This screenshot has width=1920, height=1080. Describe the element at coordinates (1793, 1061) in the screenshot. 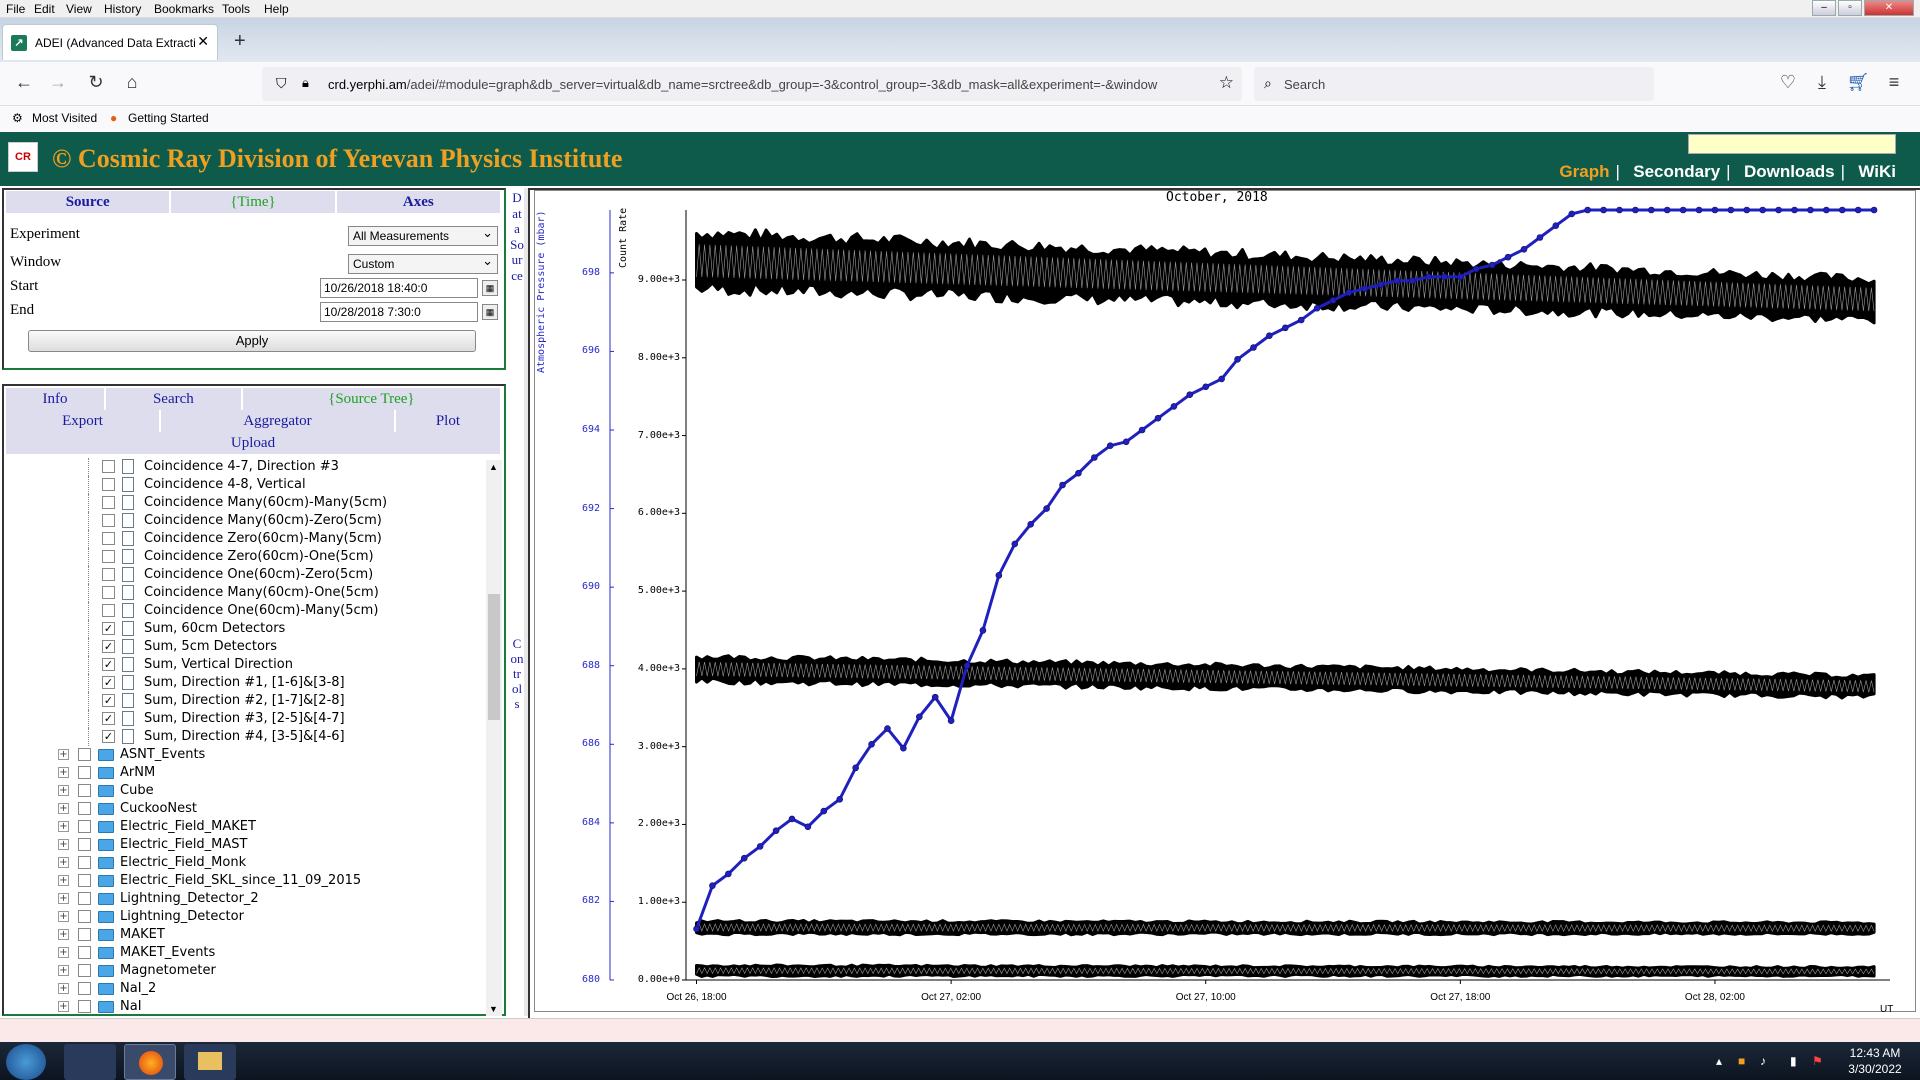

I see `network-icon: ▮` at that location.